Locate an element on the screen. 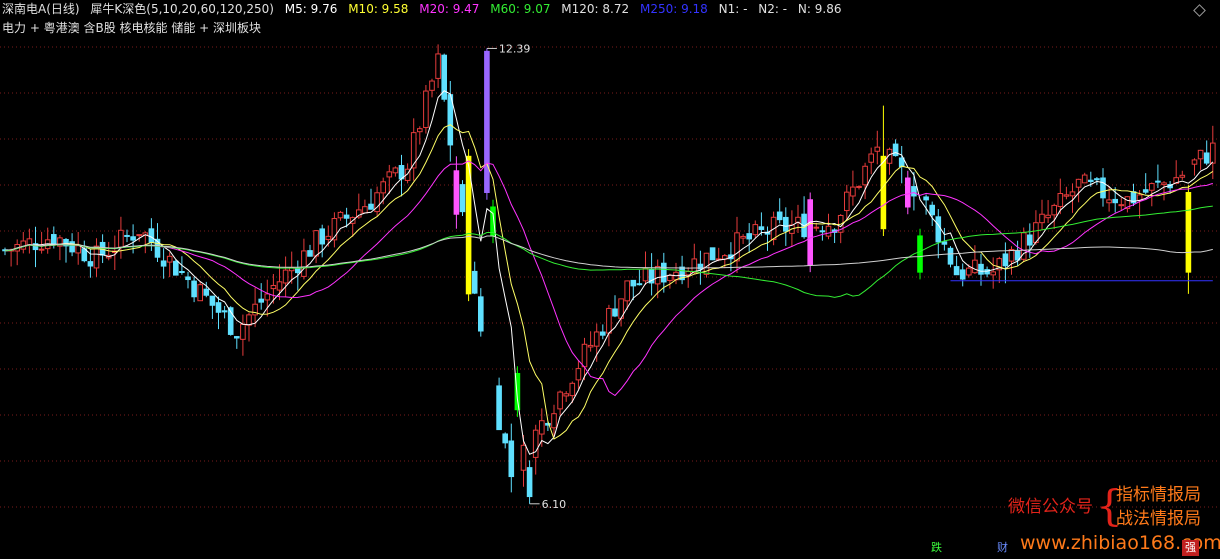  badge-qiang: 强 is located at coordinates (1190, 548).